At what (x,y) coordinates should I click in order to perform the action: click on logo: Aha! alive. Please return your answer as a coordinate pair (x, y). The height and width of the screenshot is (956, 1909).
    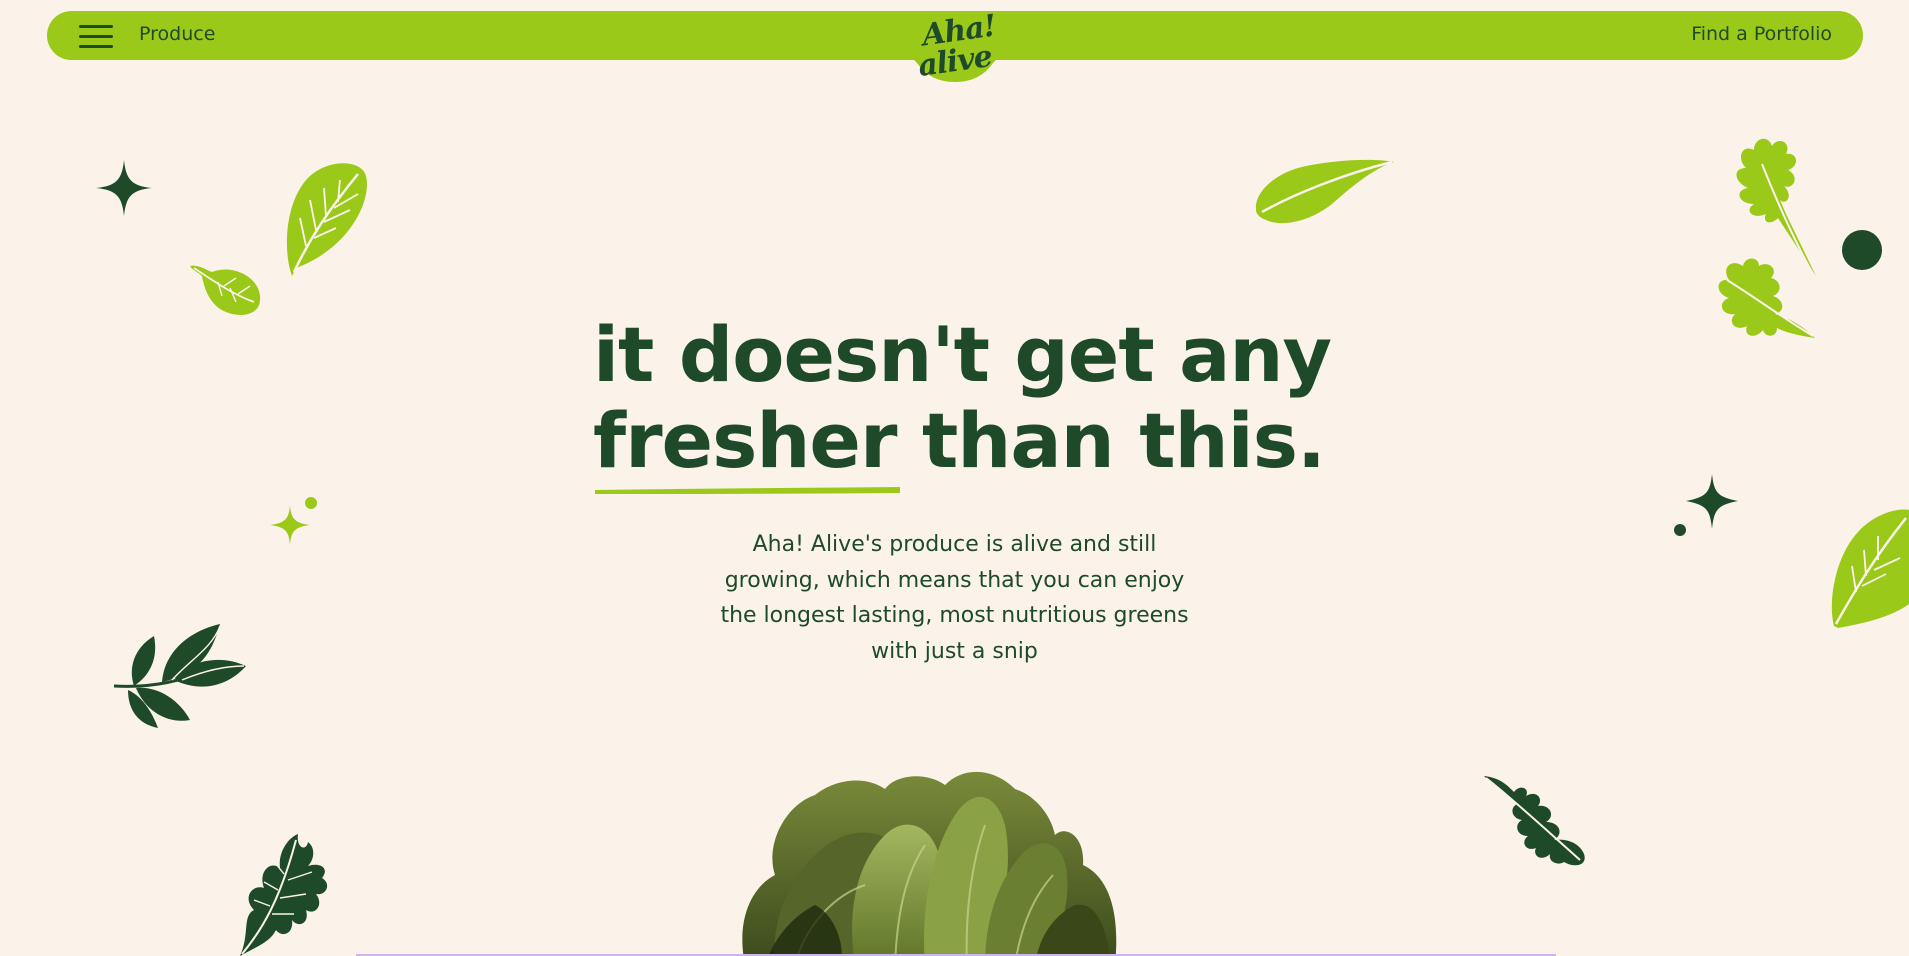
    Looking at the image, I should click on (955, 49).